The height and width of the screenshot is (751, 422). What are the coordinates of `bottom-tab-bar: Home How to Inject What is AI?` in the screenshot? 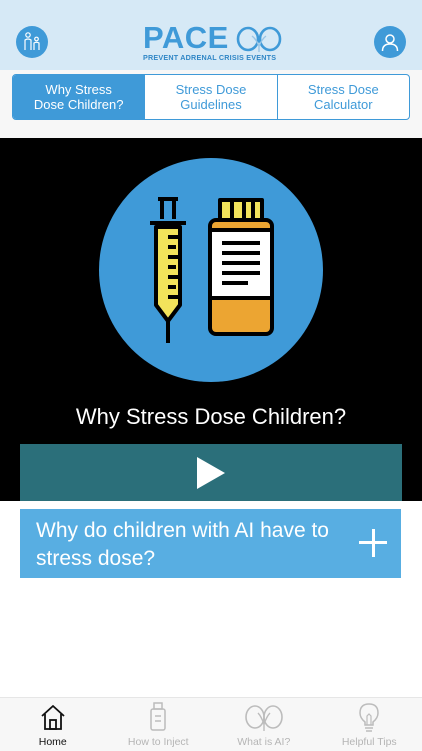 It's located at (211, 724).